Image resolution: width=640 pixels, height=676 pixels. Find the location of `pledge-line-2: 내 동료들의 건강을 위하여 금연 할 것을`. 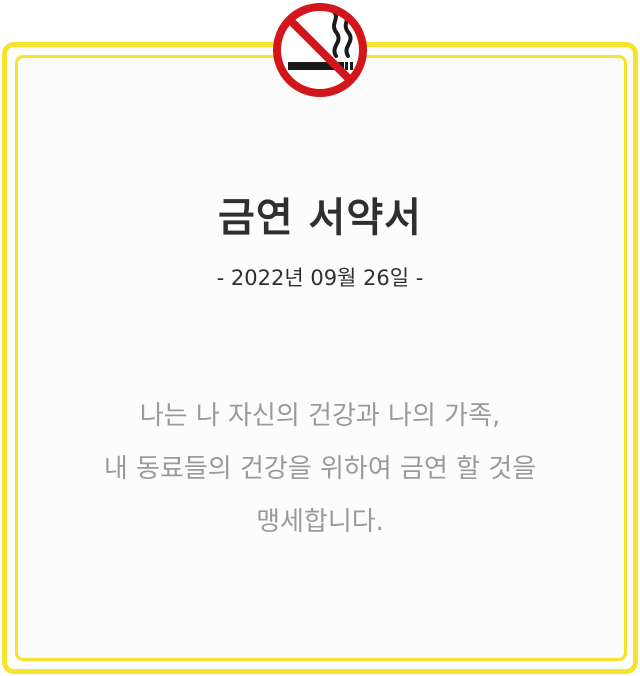

pledge-line-2: 내 동료들의 건강을 위하여 금연 할 것을 is located at coordinates (320, 469).